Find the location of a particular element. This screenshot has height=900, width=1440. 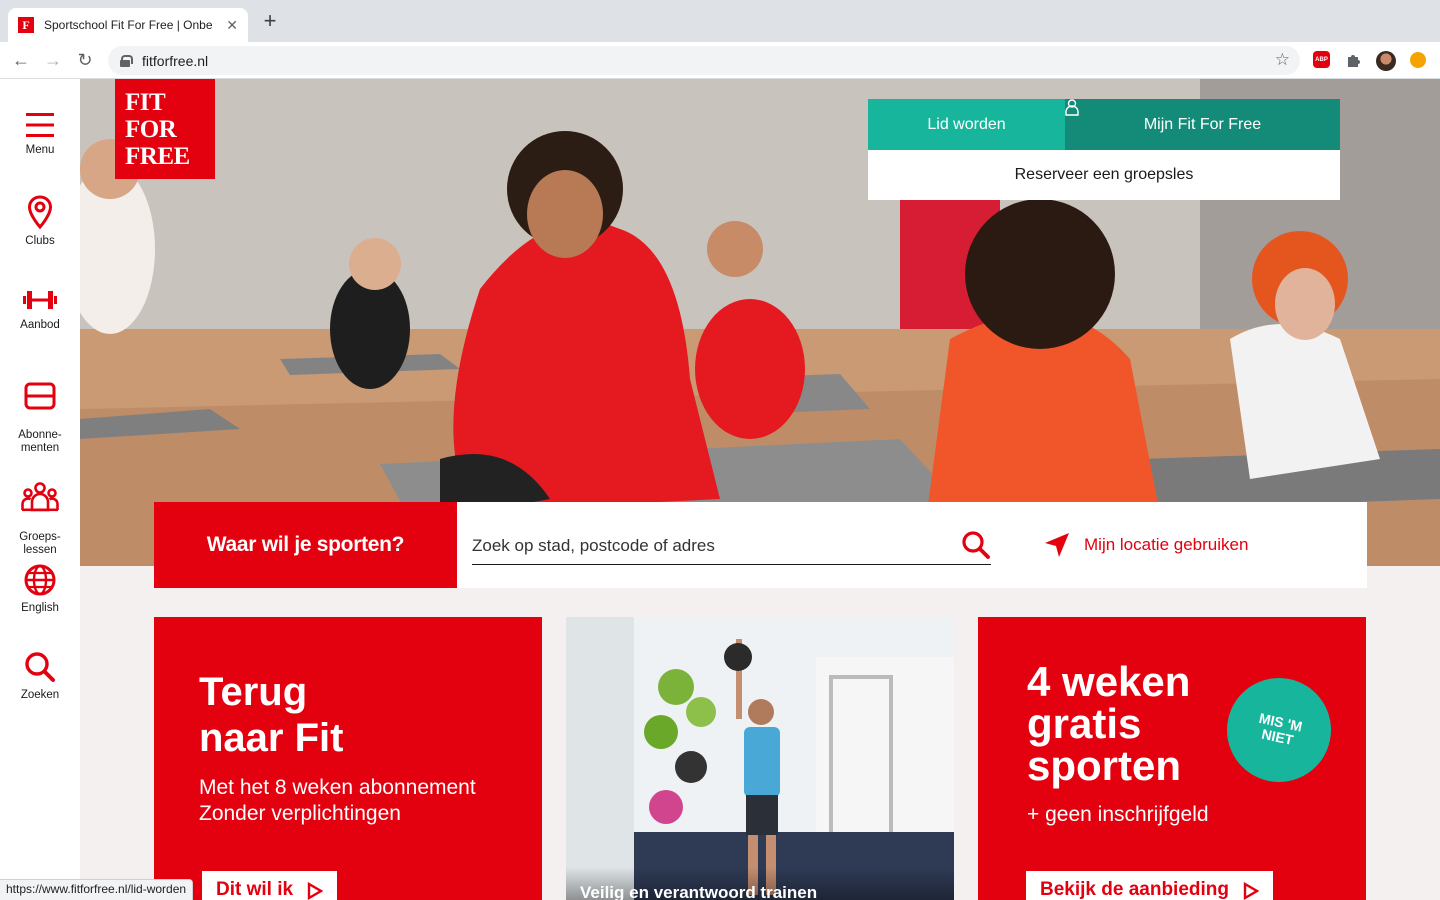

search-field-wrapper is located at coordinates (731, 546).